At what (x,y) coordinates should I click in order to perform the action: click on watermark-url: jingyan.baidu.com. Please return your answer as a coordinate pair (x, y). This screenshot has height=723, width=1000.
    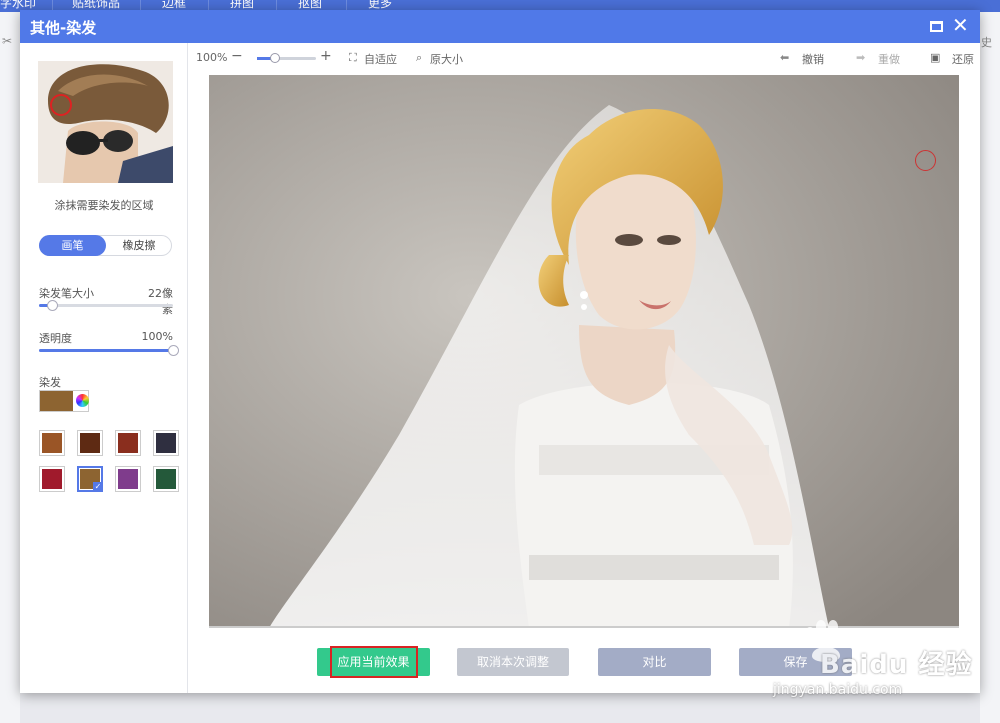
    Looking at the image, I should click on (838, 690).